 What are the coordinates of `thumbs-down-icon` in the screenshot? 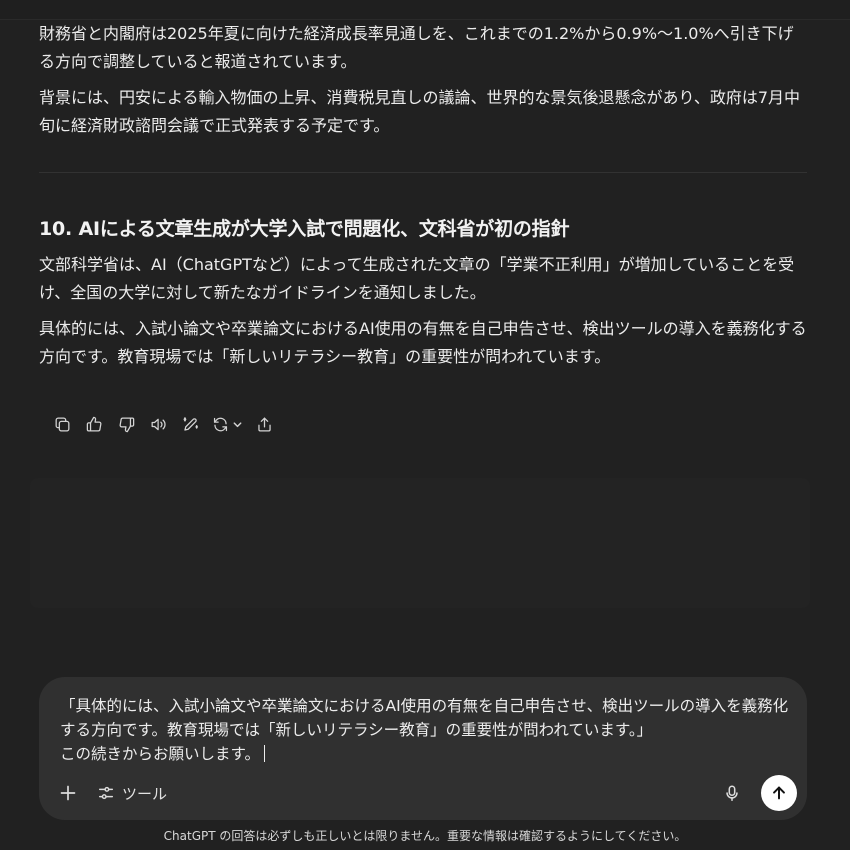 It's located at (126, 424).